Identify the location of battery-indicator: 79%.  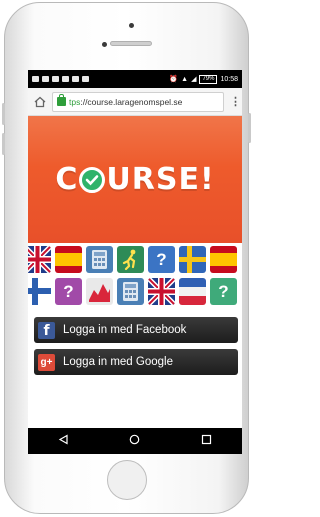
(208, 79).